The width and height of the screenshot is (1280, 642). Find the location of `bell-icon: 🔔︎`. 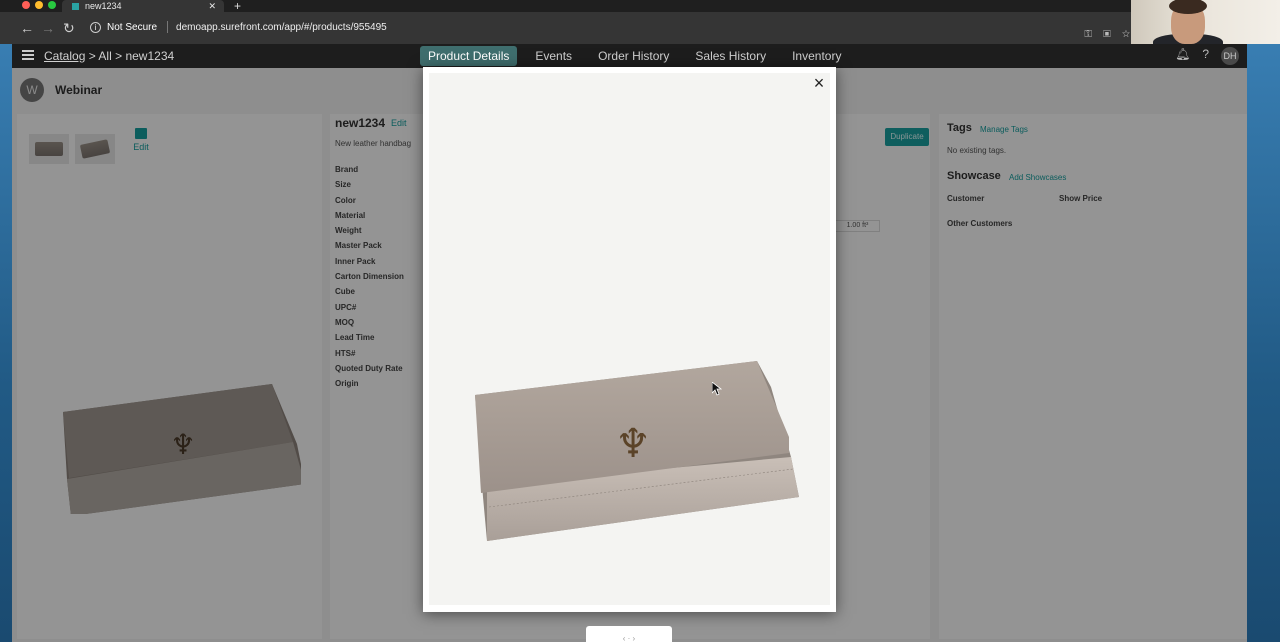

bell-icon: 🔔︎ is located at coordinates (1182, 56).